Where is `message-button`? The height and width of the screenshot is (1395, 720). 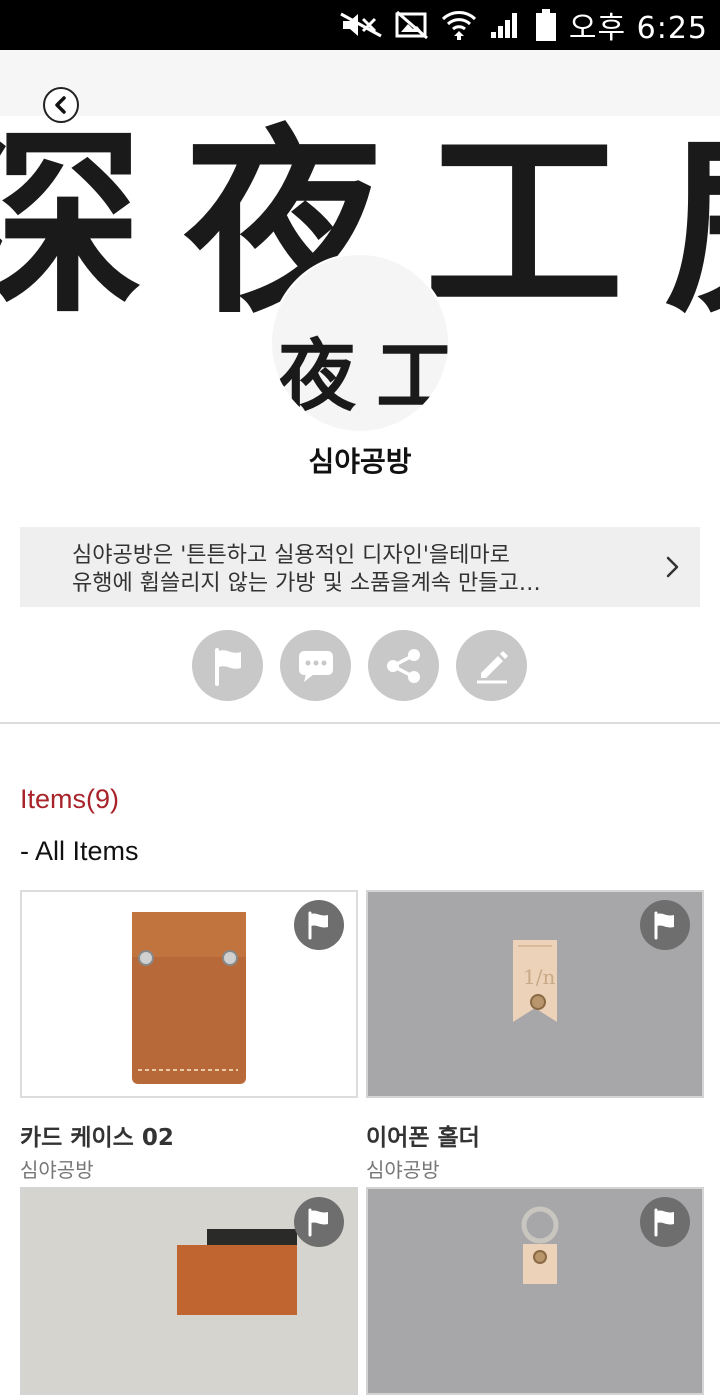
message-button is located at coordinates (315, 665).